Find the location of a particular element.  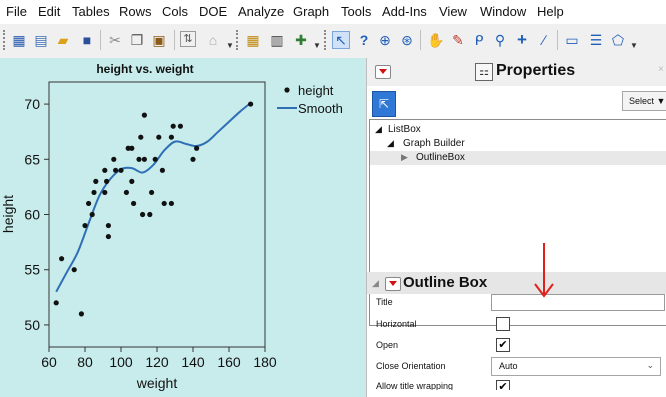

hand-icon: ✋ is located at coordinates (436, 40).